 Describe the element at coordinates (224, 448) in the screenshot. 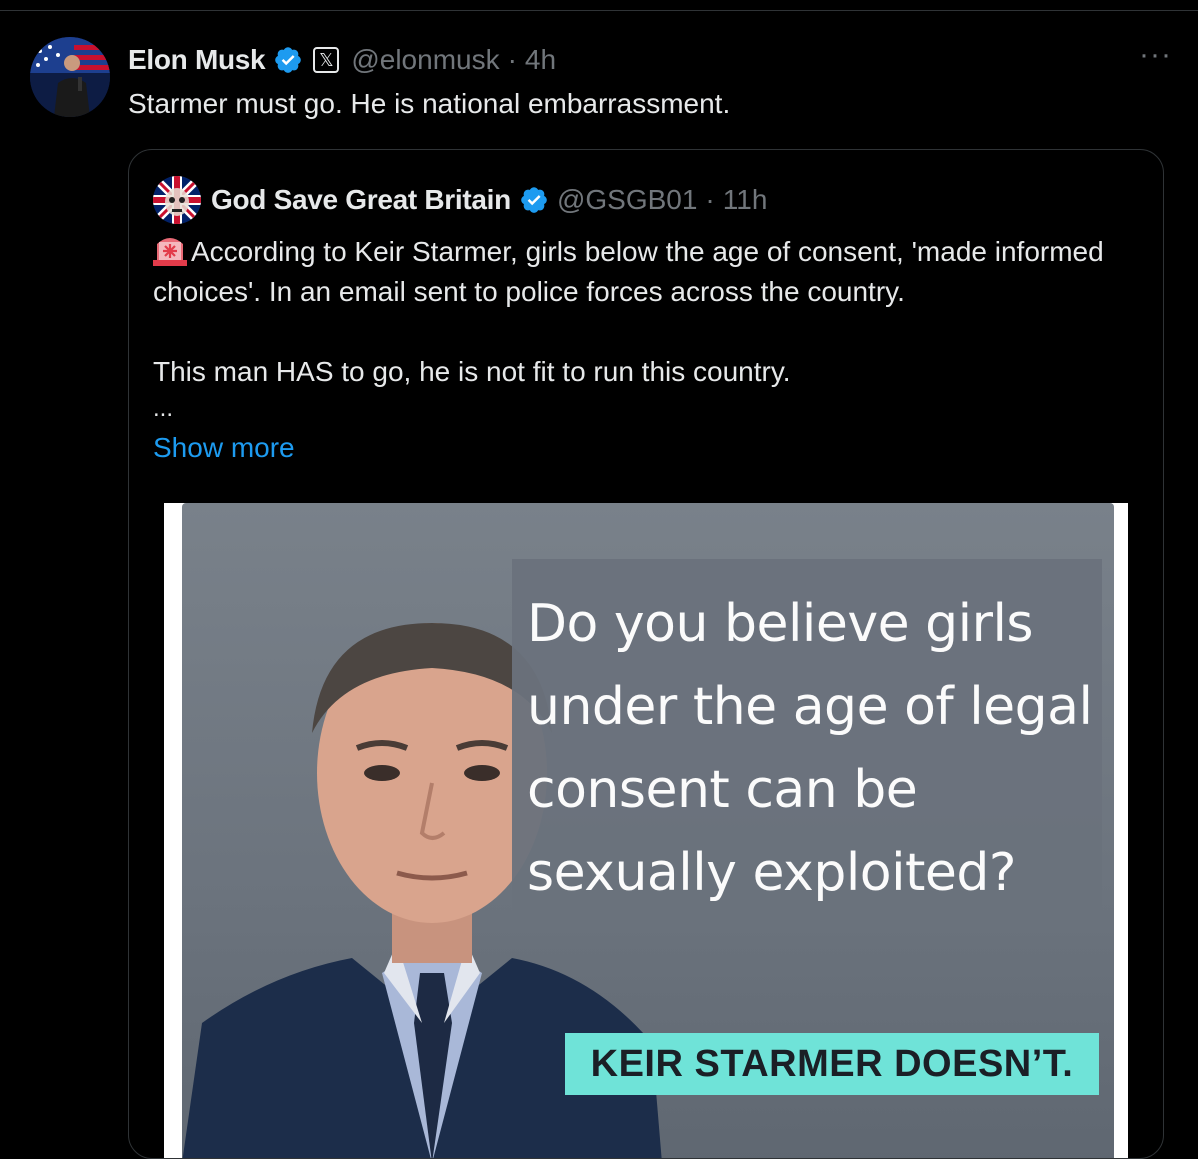

I see `show-more-link: Show more` at that location.